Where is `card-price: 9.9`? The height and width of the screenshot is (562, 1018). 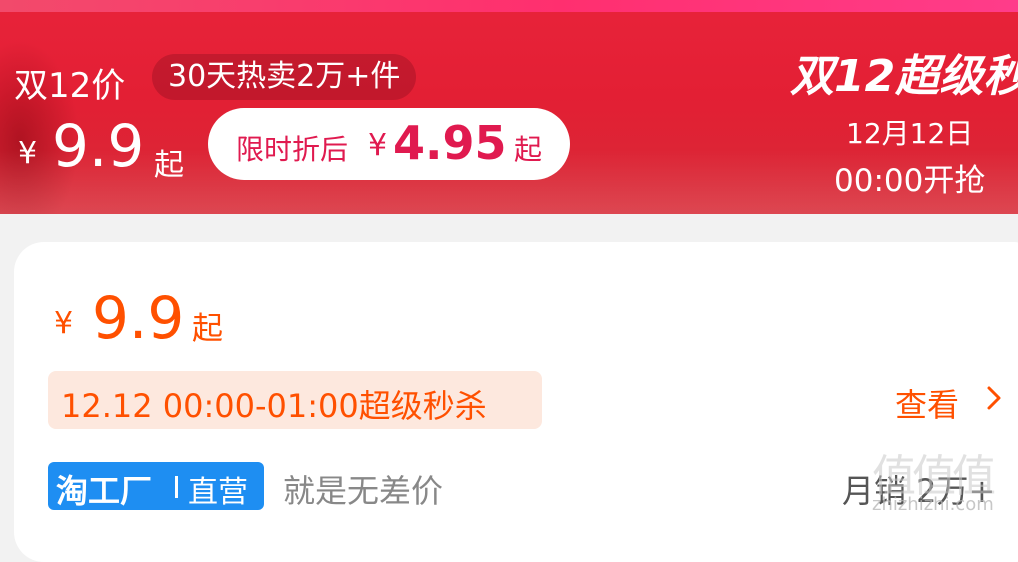
card-price: 9.9 is located at coordinates (138, 318).